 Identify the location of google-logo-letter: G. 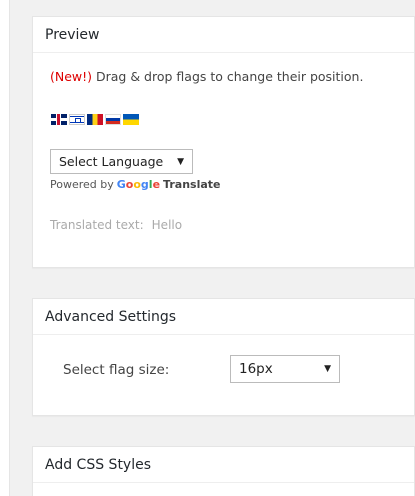
(121, 184).